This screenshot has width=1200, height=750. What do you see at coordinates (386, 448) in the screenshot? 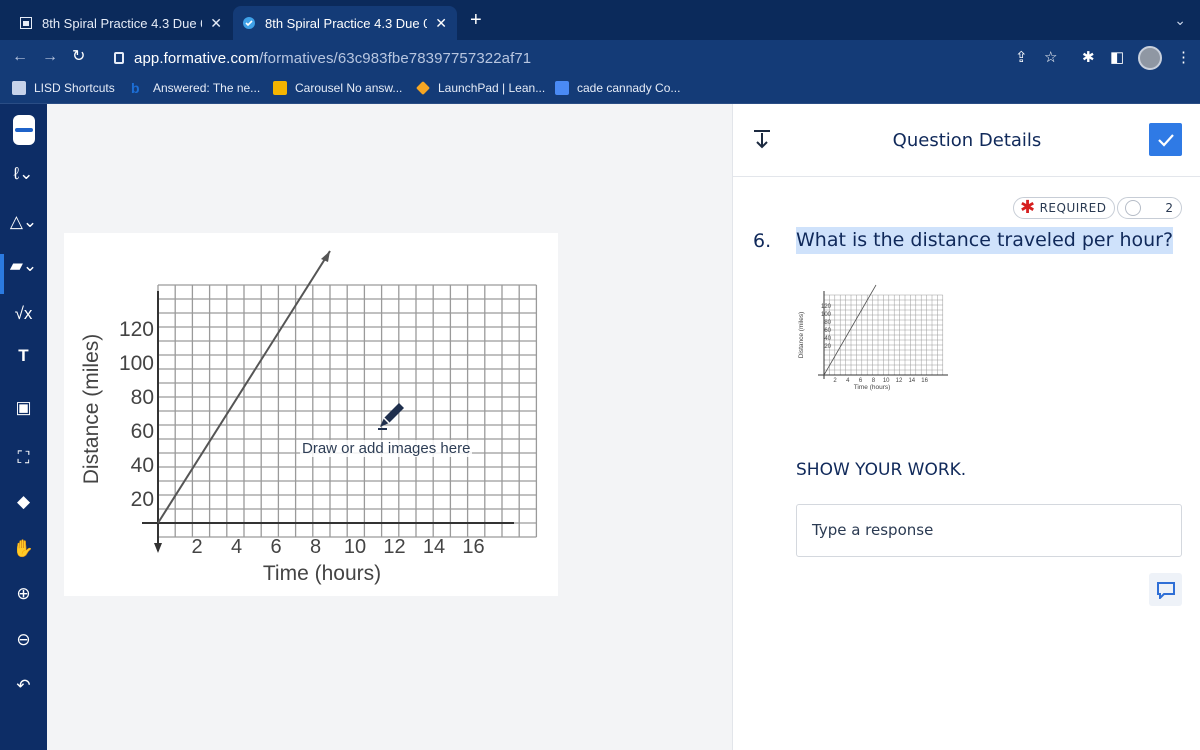
I see `draw-hint: Draw or add images here` at bounding box center [386, 448].